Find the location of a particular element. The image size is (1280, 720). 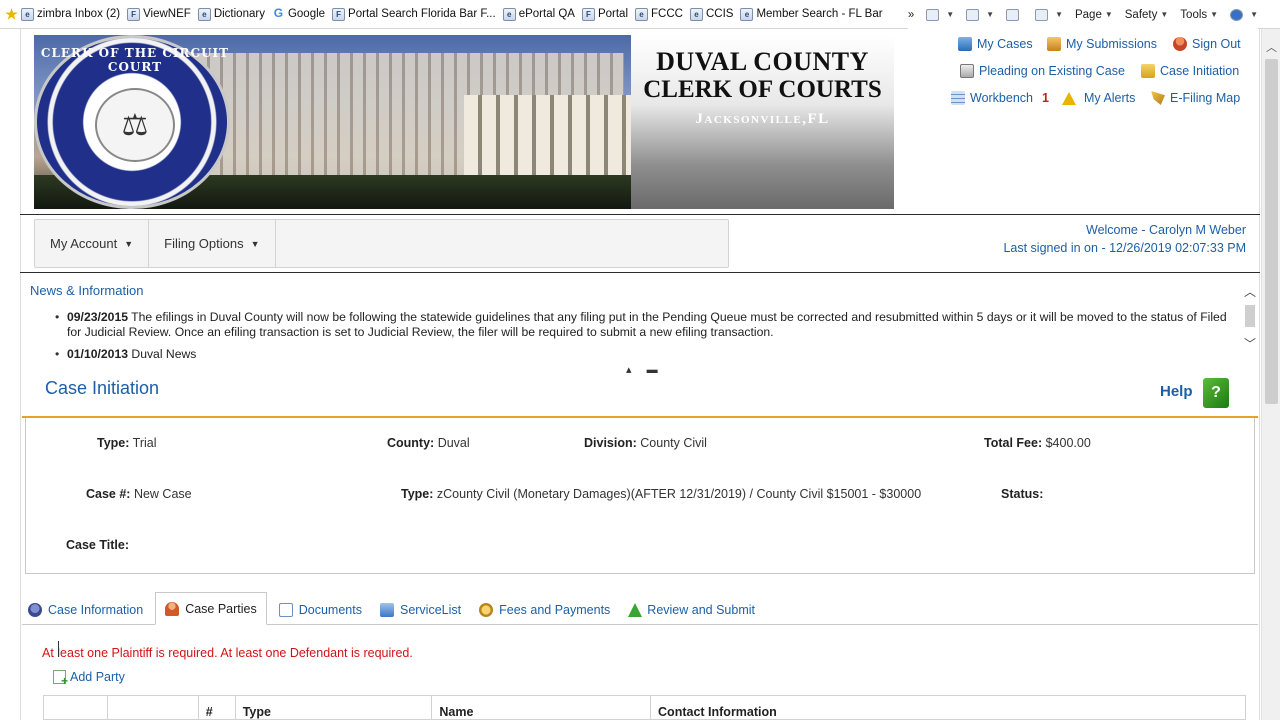

help-menu: ▼ is located at coordinates (1244, 14).